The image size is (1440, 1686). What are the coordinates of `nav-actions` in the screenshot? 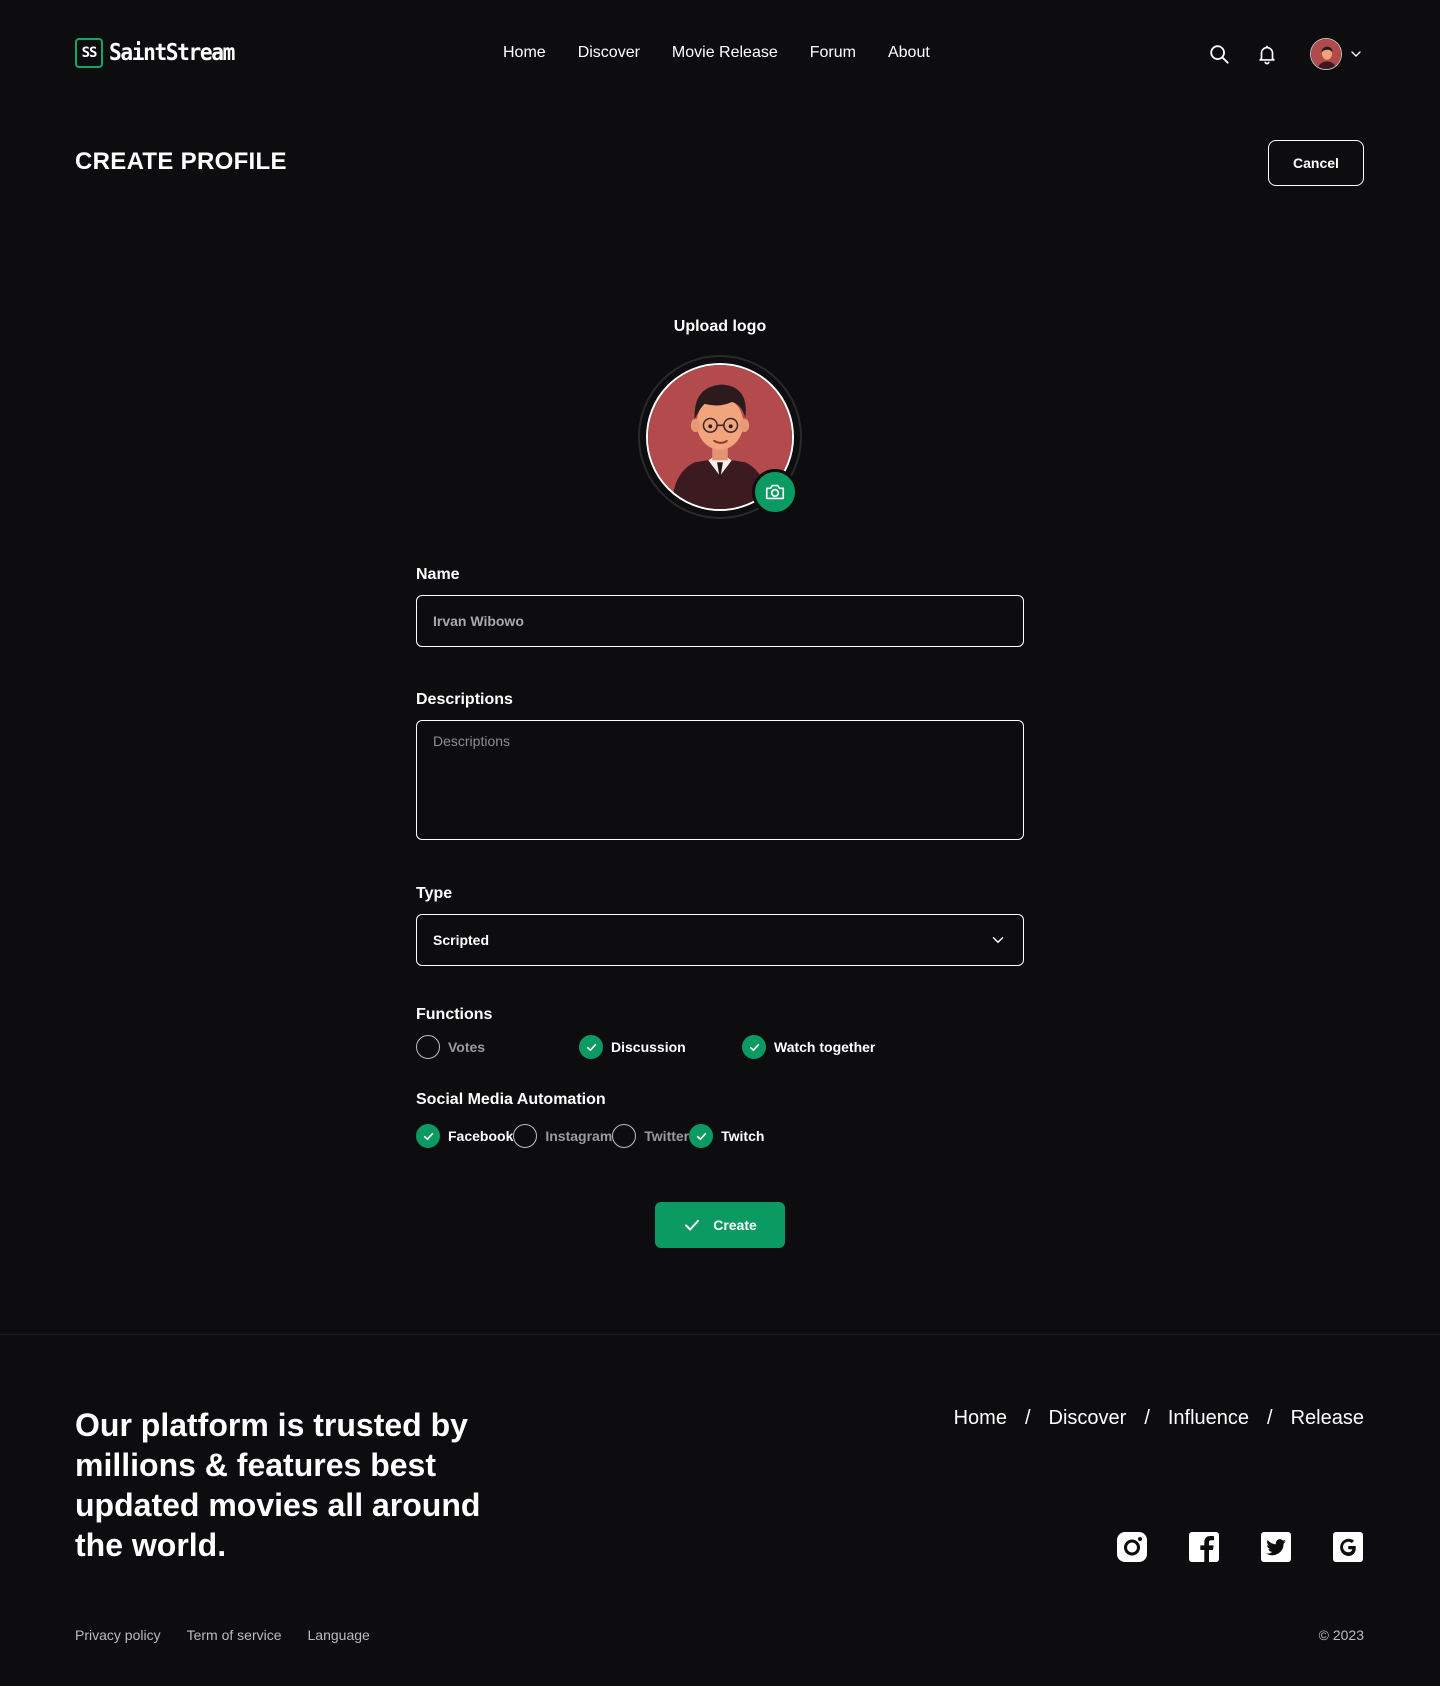 It's located at (1285, 54).